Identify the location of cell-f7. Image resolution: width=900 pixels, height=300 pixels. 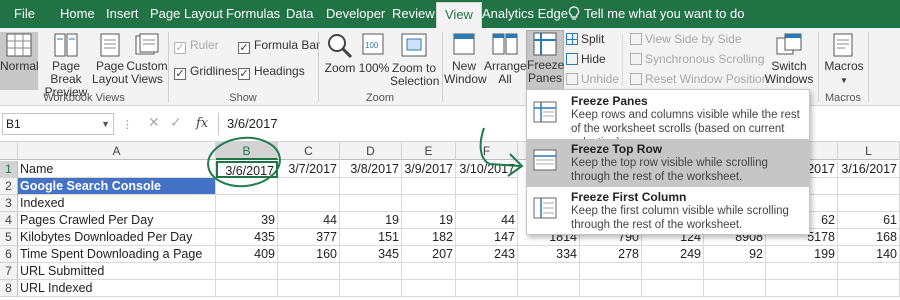
(487, 271).